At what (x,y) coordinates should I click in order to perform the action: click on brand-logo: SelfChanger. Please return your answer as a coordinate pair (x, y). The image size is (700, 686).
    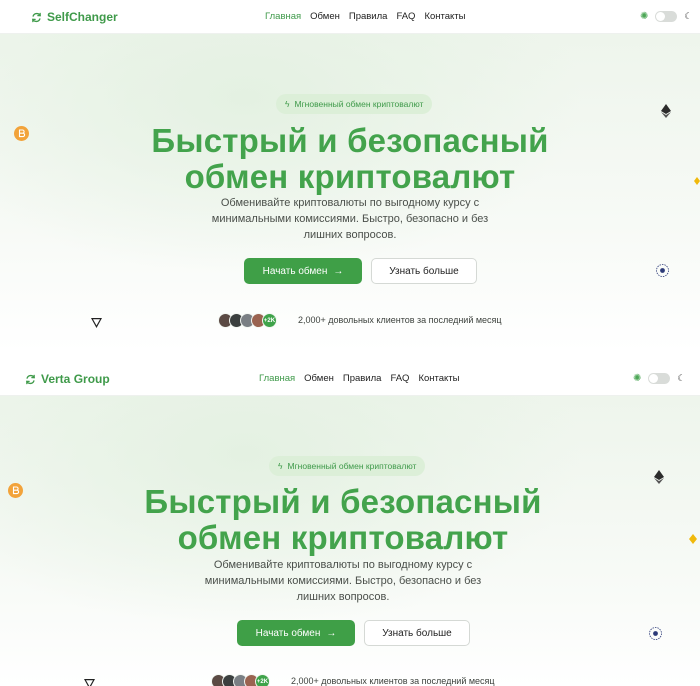
    Looking at the image, I should click on (74, 17).